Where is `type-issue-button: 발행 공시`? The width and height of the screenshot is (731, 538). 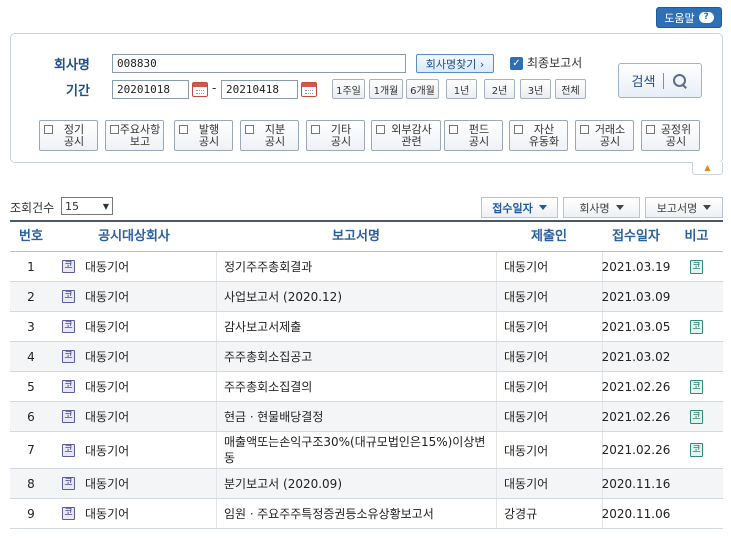
type-issue-button: 발행 공시 is located at coordinates (203, 135).